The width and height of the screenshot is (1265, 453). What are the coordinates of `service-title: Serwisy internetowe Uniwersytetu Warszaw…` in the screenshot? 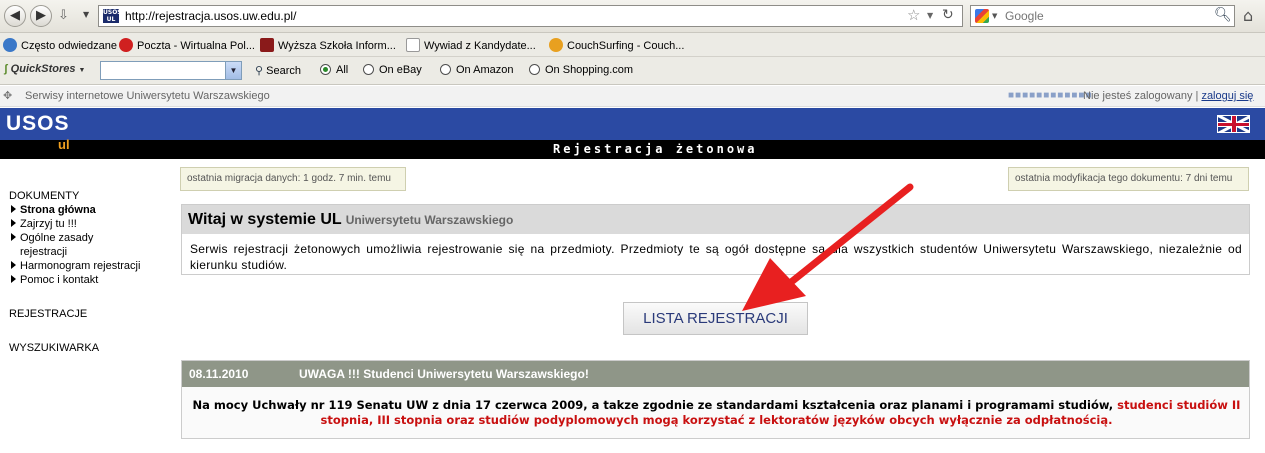 It's located at (147, 96).